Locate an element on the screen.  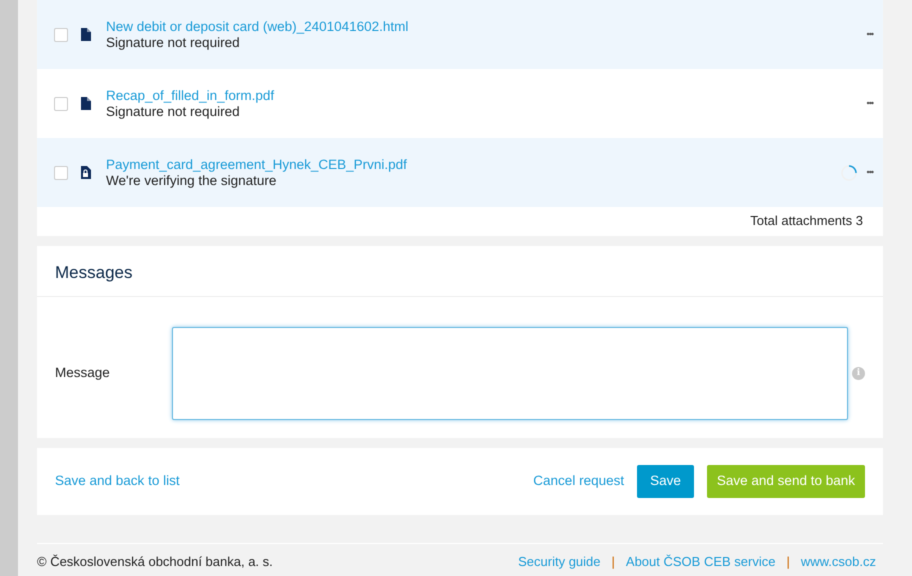
file-link: Recap_of_filled_in_form.pdf is located at coordinates (481, 96).